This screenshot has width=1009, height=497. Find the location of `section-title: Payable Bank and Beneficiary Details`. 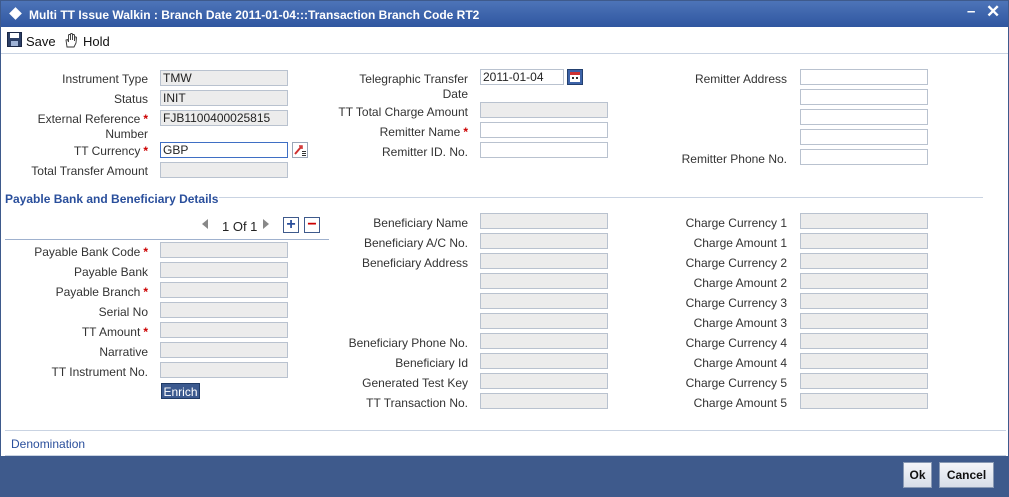

section-title: Payable Bank and Beneficiary Details is located at coordinates (112, 199).